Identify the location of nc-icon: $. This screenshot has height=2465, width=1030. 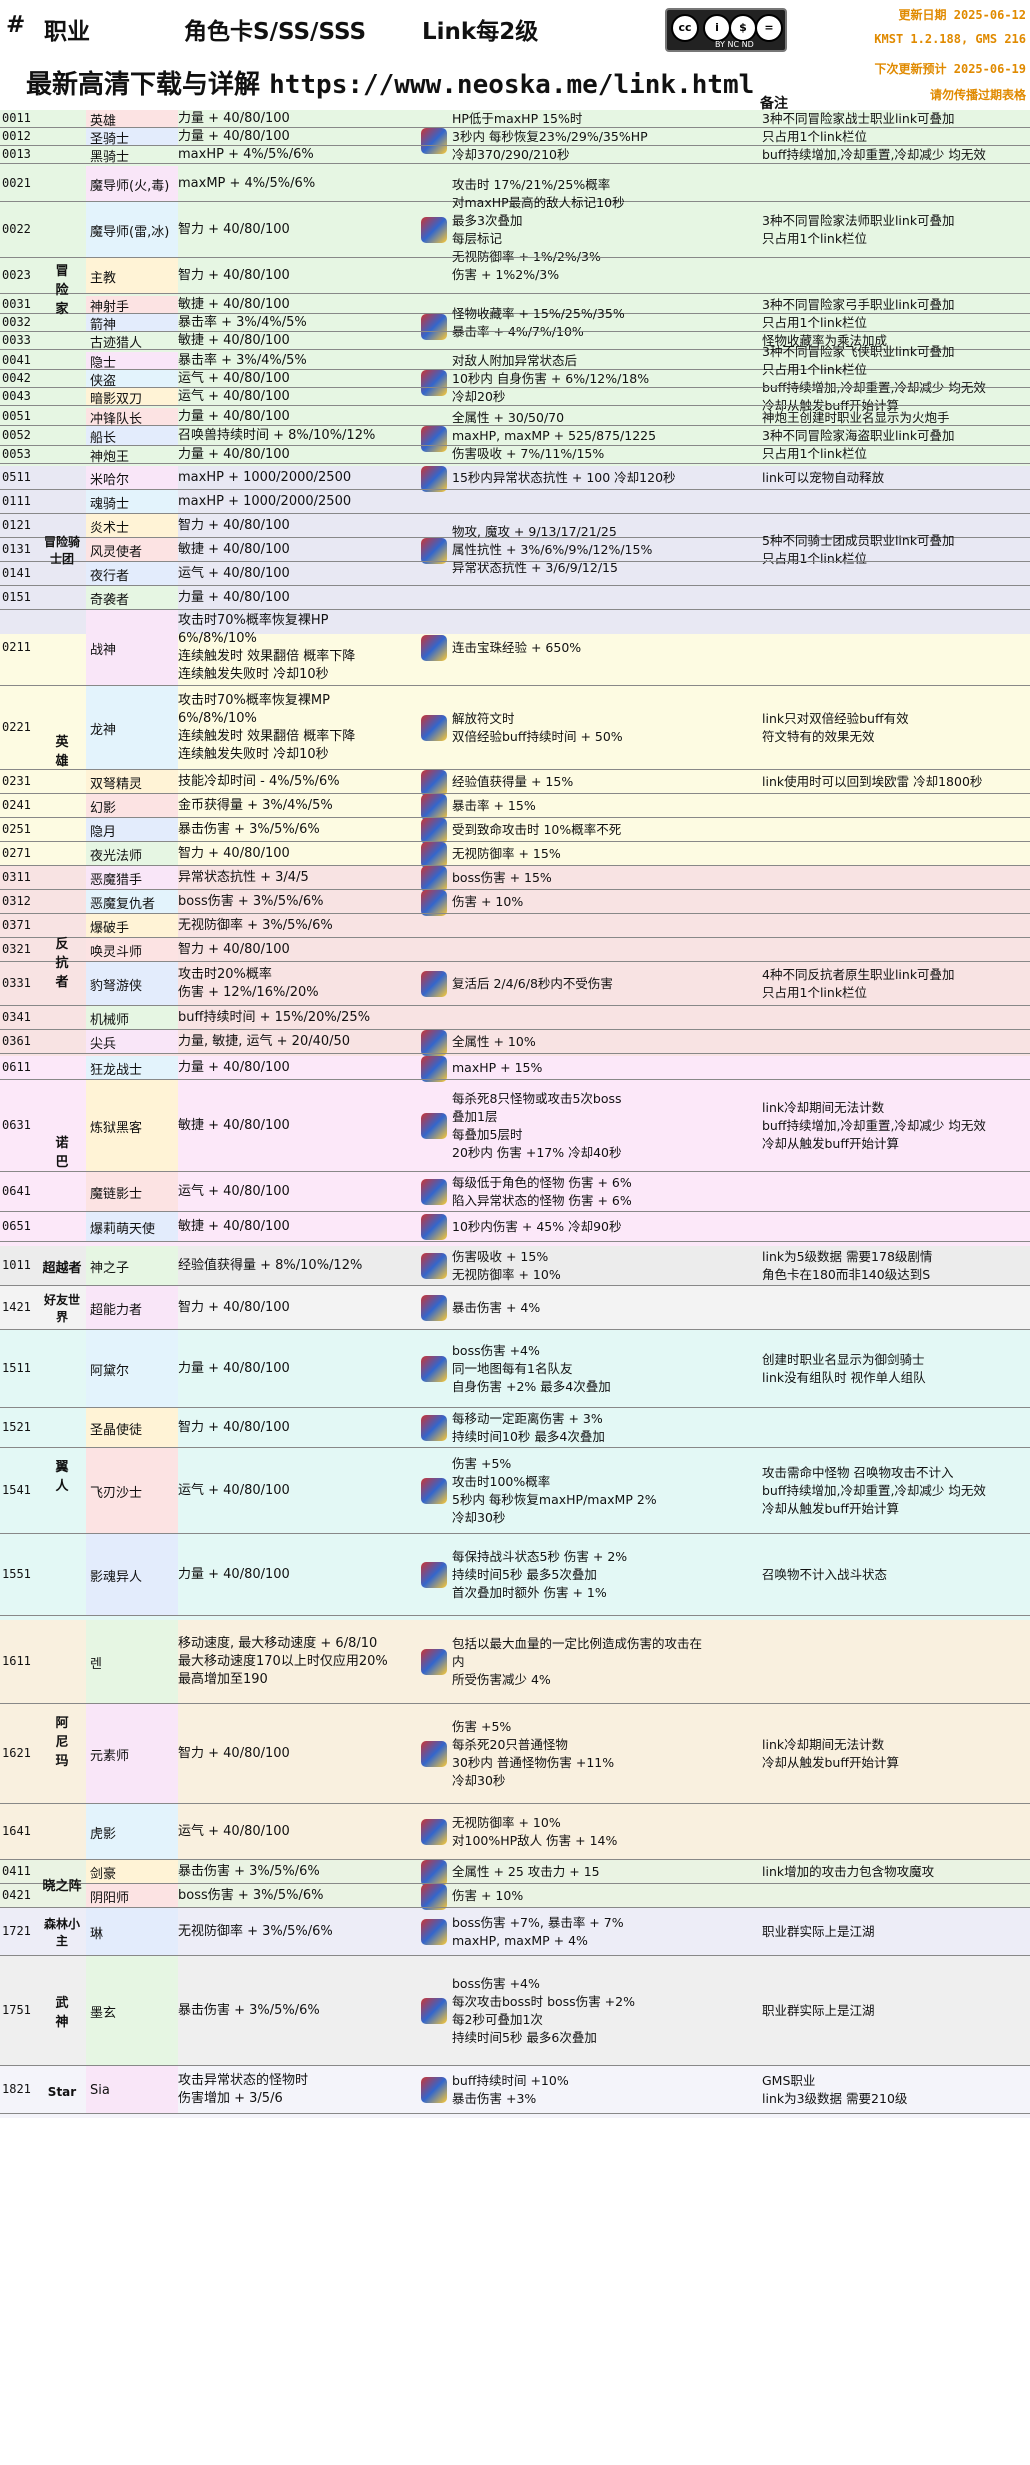
(743, 28).